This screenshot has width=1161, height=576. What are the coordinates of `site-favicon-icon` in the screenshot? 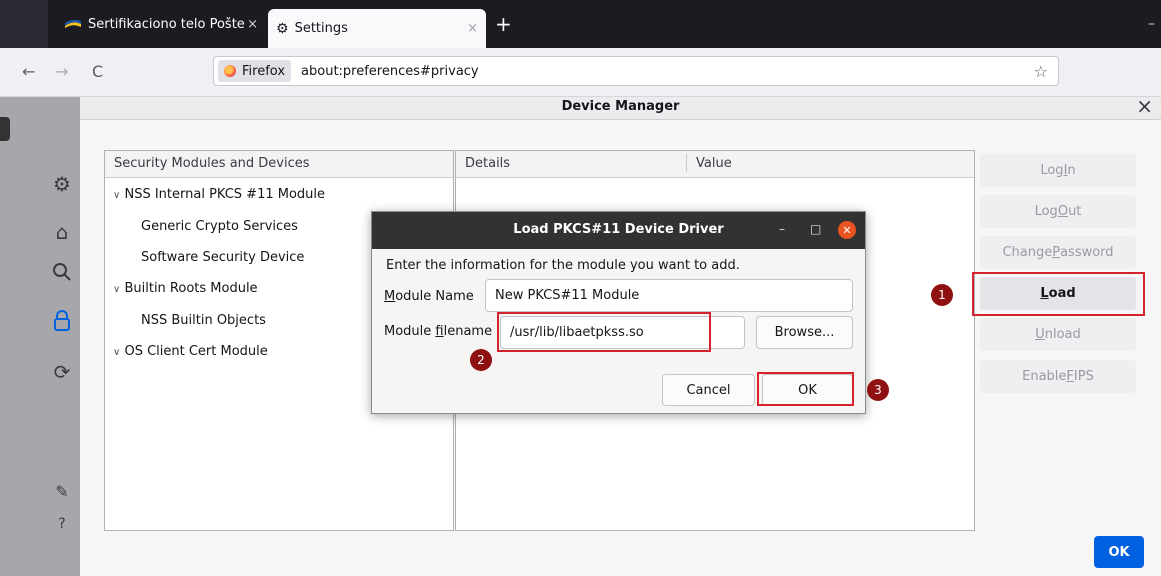 It's located at (73, 23).